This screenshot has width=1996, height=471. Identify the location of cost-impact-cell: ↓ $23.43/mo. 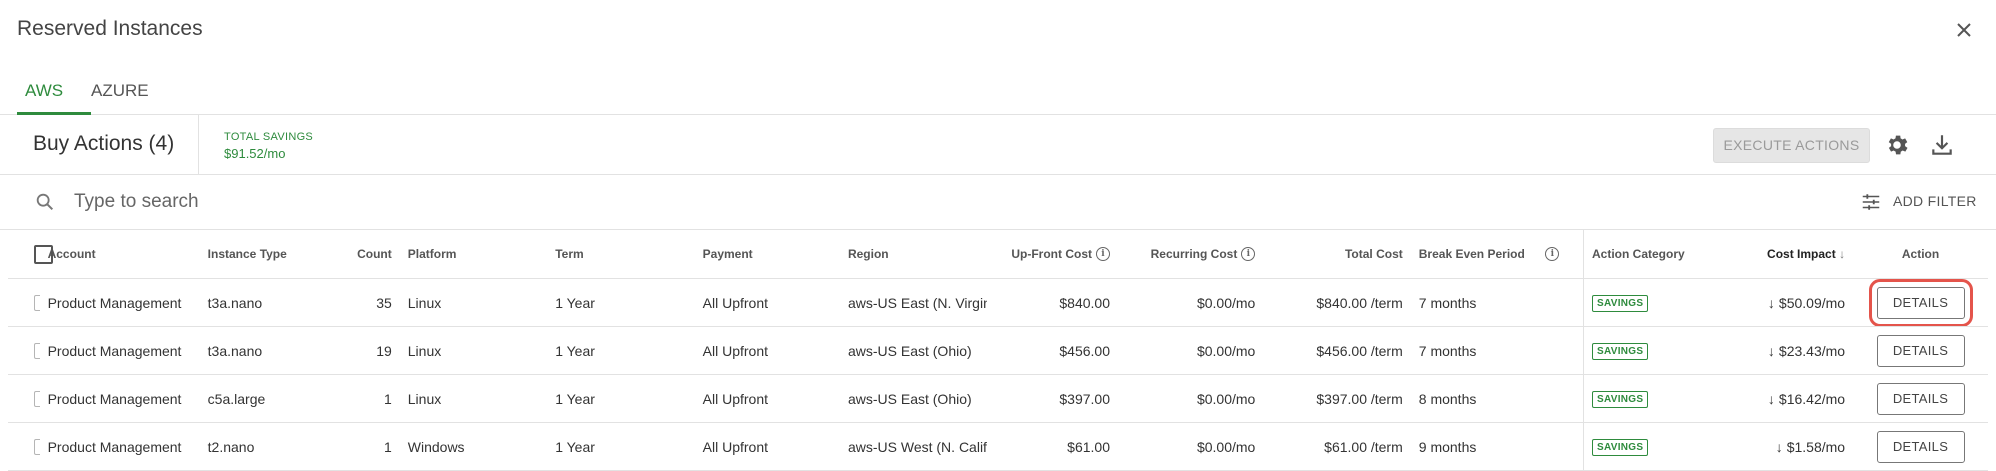
(1781, 350).